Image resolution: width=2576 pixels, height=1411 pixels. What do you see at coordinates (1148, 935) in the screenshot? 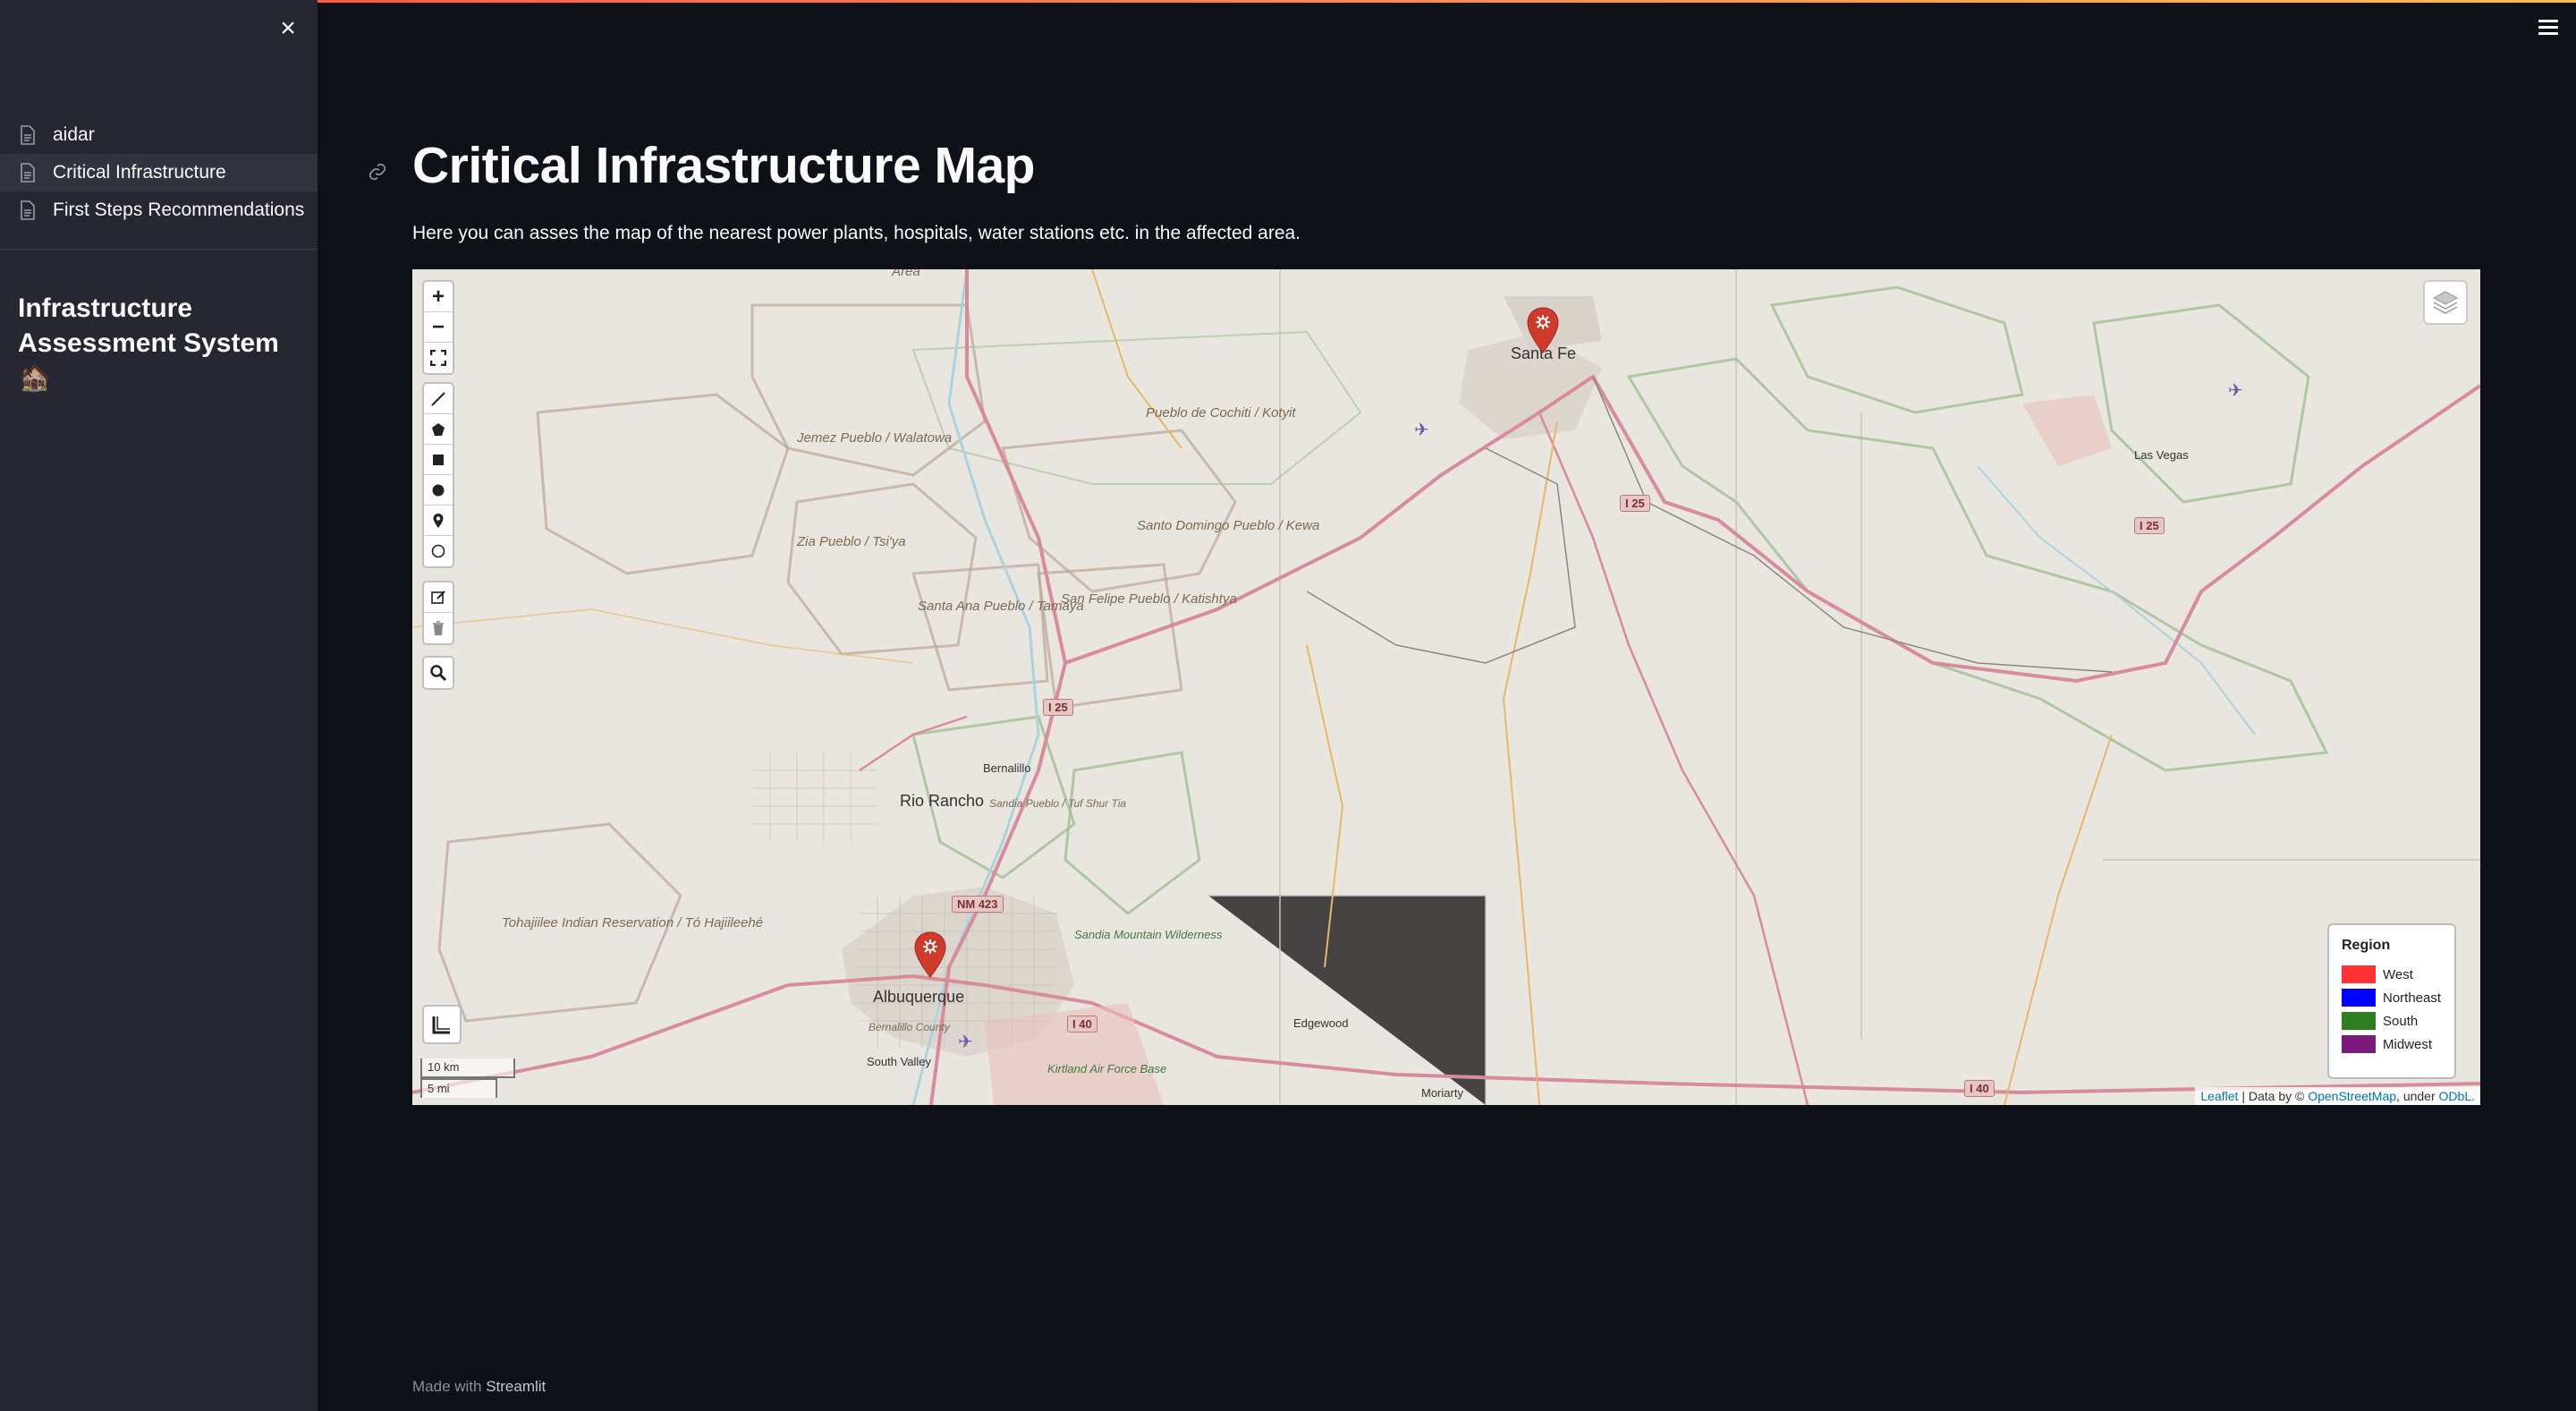
I see `park-label: Sandia Mountain Wilderness` at bounding box center [1148, 935].